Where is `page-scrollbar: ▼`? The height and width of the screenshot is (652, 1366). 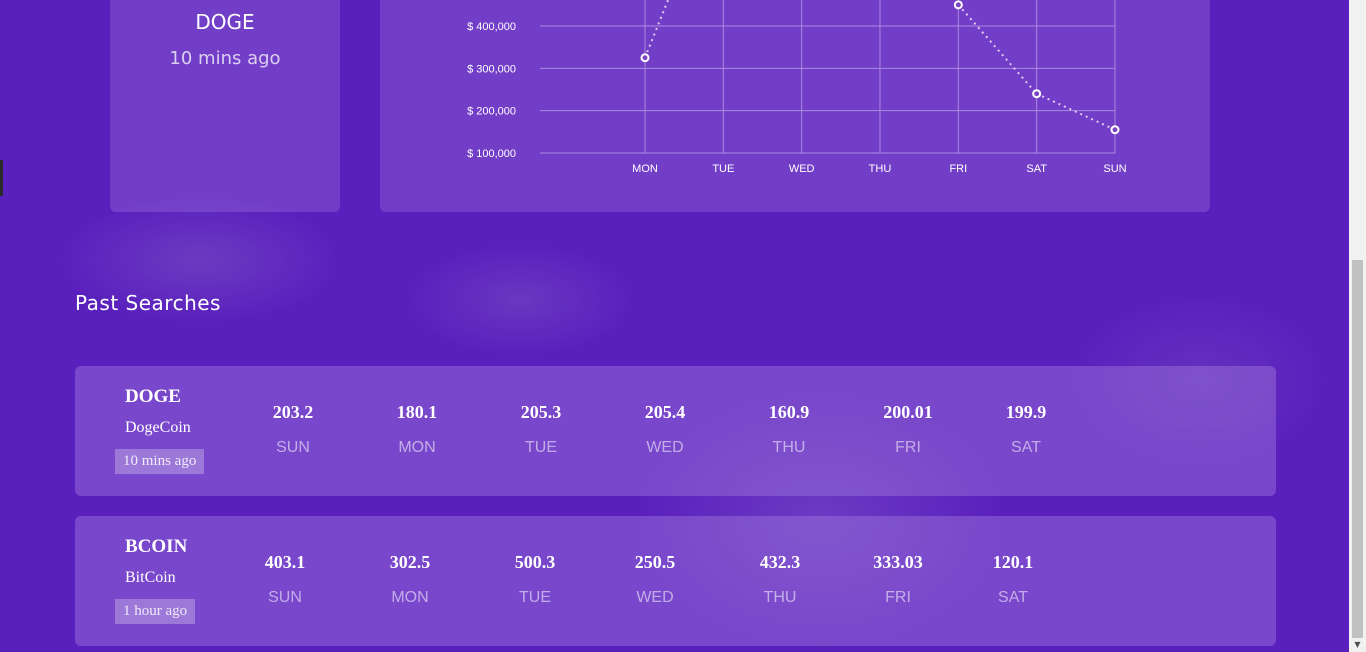
page-scrollbar: ▼ is located at coordinates (1357, 326).